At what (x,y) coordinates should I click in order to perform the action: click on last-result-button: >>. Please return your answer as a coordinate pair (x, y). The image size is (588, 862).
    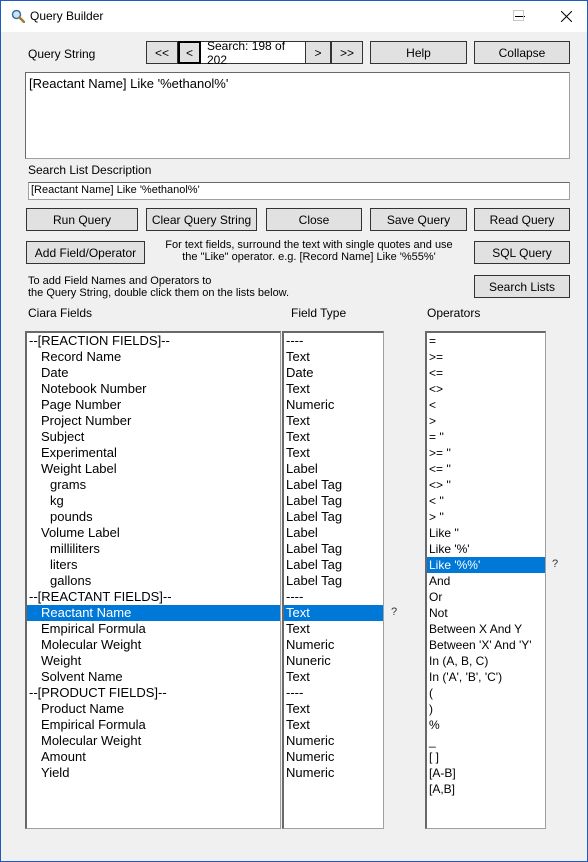
    Looking at the image, I should click on (347, 52).